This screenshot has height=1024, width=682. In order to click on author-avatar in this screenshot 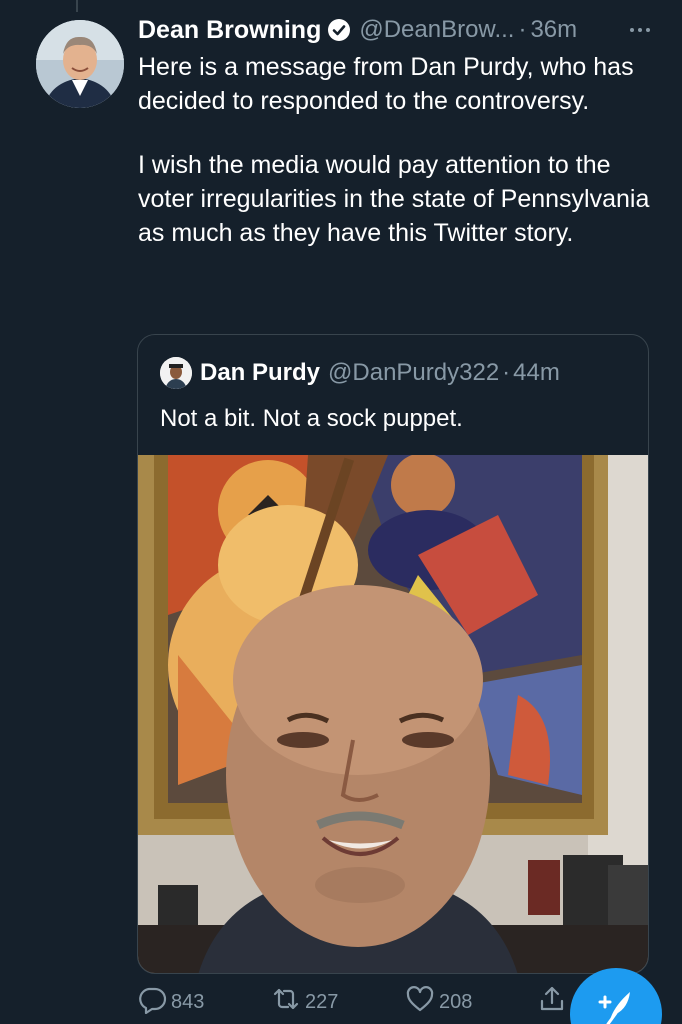, I will do `click(80, 64)`.